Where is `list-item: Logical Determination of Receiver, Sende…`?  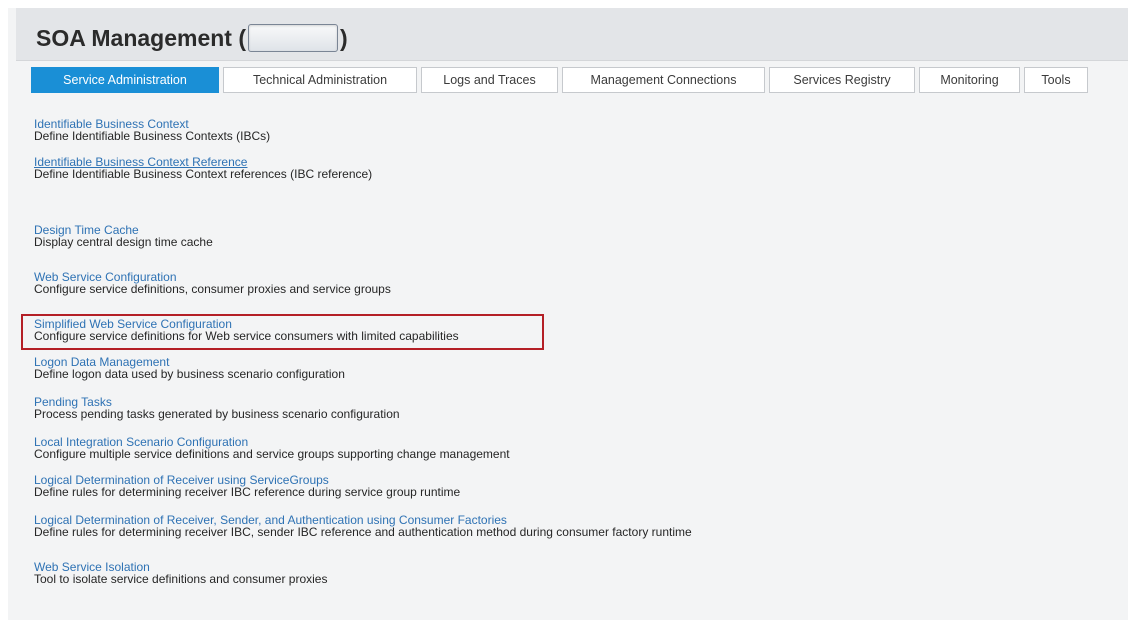
list-item: Logical Determination of Receiver, Sende… is located at coordinates (363, 526).